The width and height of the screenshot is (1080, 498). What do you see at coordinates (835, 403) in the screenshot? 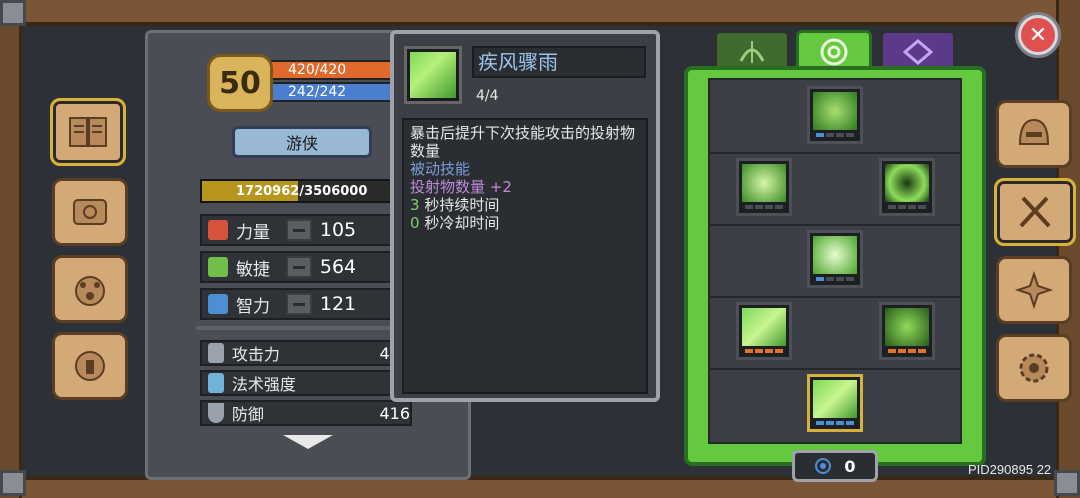
I see `skill-slot-rapid-rain` at bounding box center [835, 403].